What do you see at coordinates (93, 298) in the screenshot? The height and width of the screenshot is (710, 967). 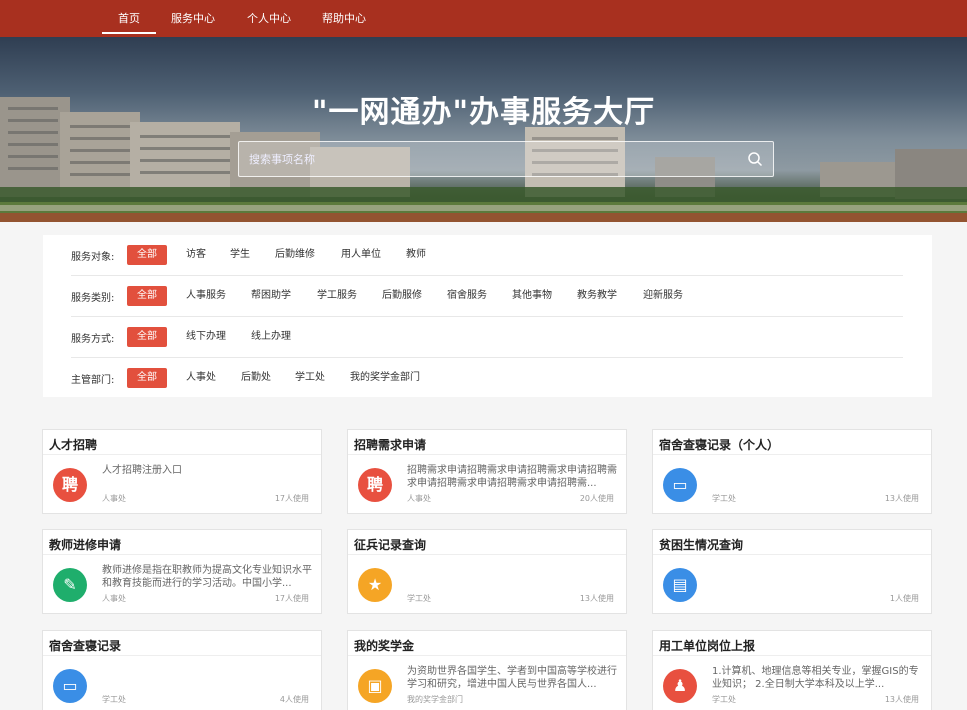 I see `filter-label: 服务类别:` at bounding box center [93, 298].